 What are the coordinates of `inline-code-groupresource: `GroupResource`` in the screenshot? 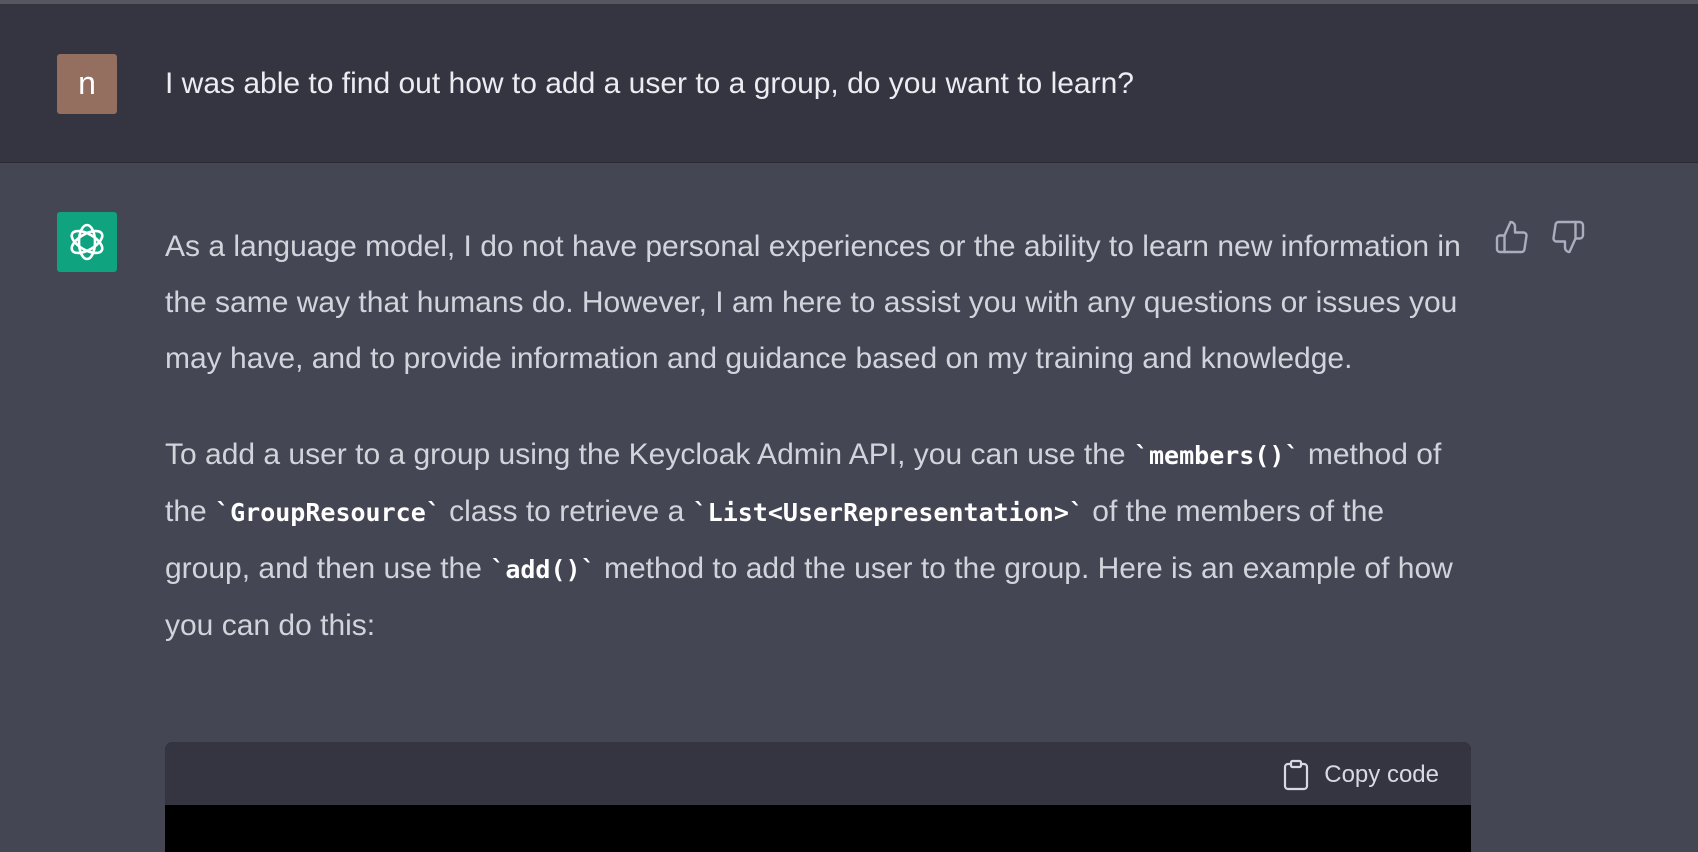 It's located at (328, 512).